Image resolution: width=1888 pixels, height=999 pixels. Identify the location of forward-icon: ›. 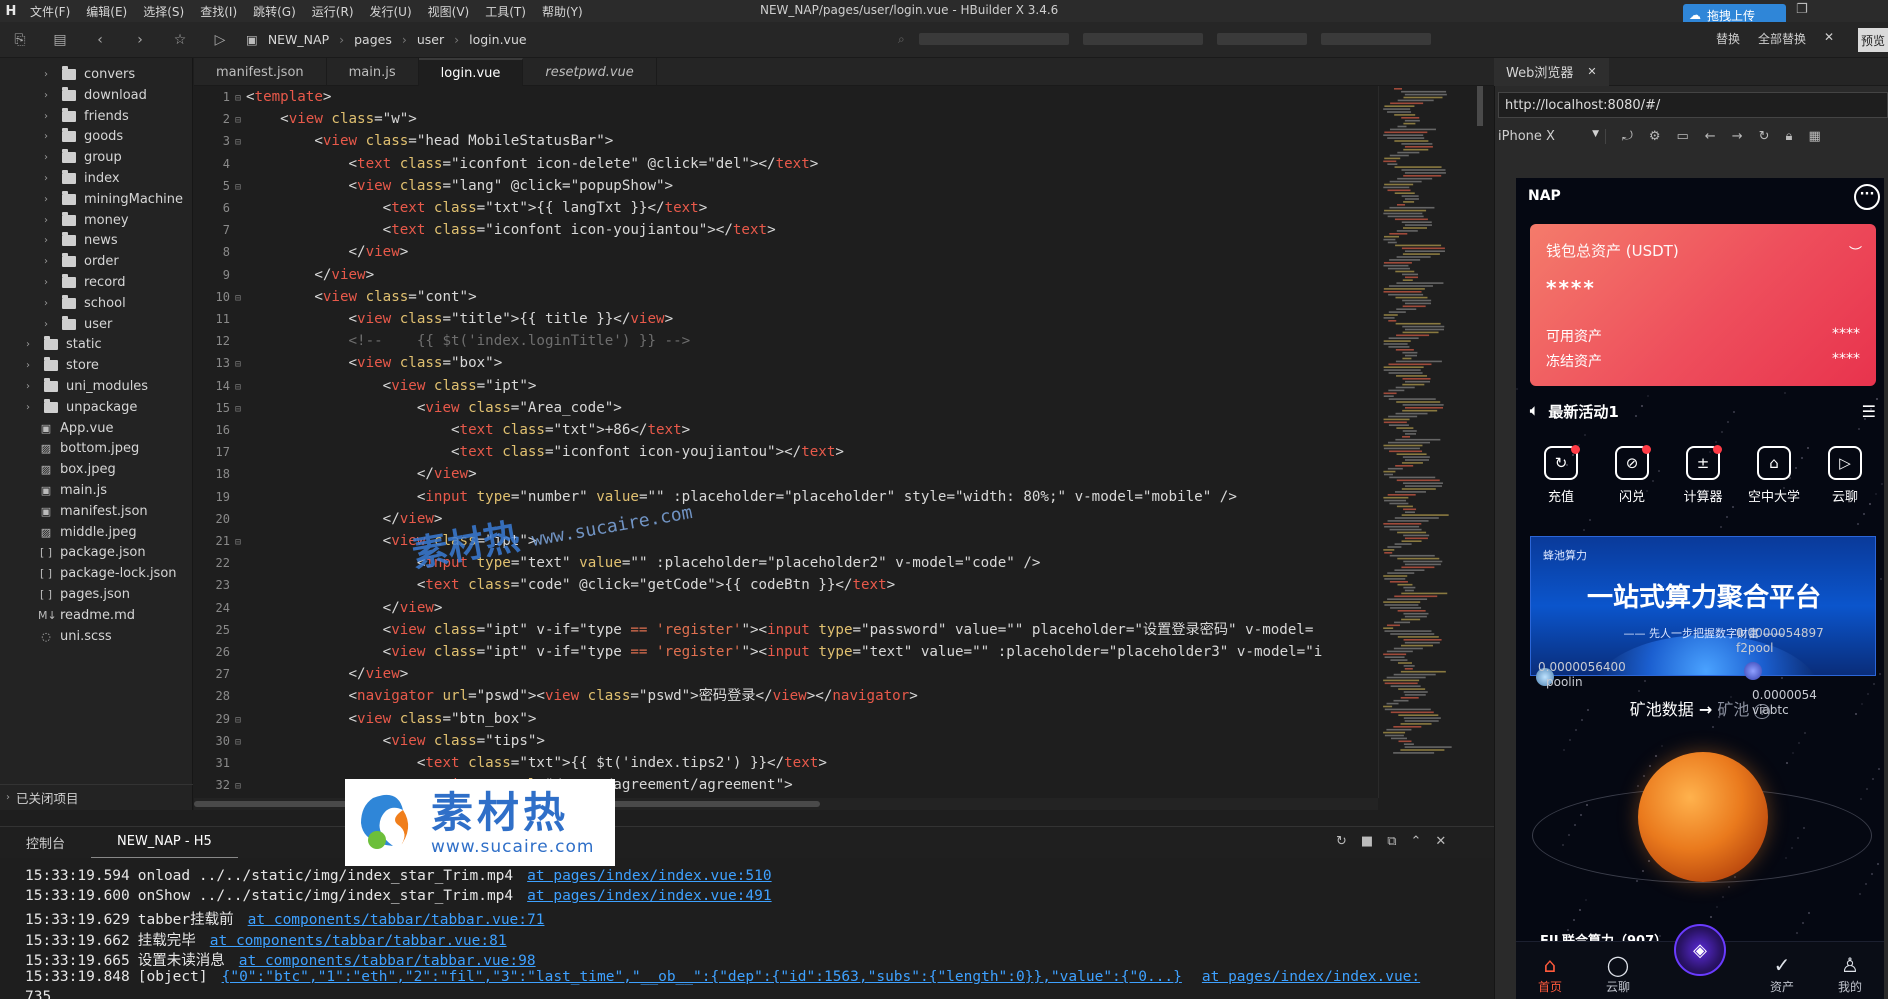
(140, 40).